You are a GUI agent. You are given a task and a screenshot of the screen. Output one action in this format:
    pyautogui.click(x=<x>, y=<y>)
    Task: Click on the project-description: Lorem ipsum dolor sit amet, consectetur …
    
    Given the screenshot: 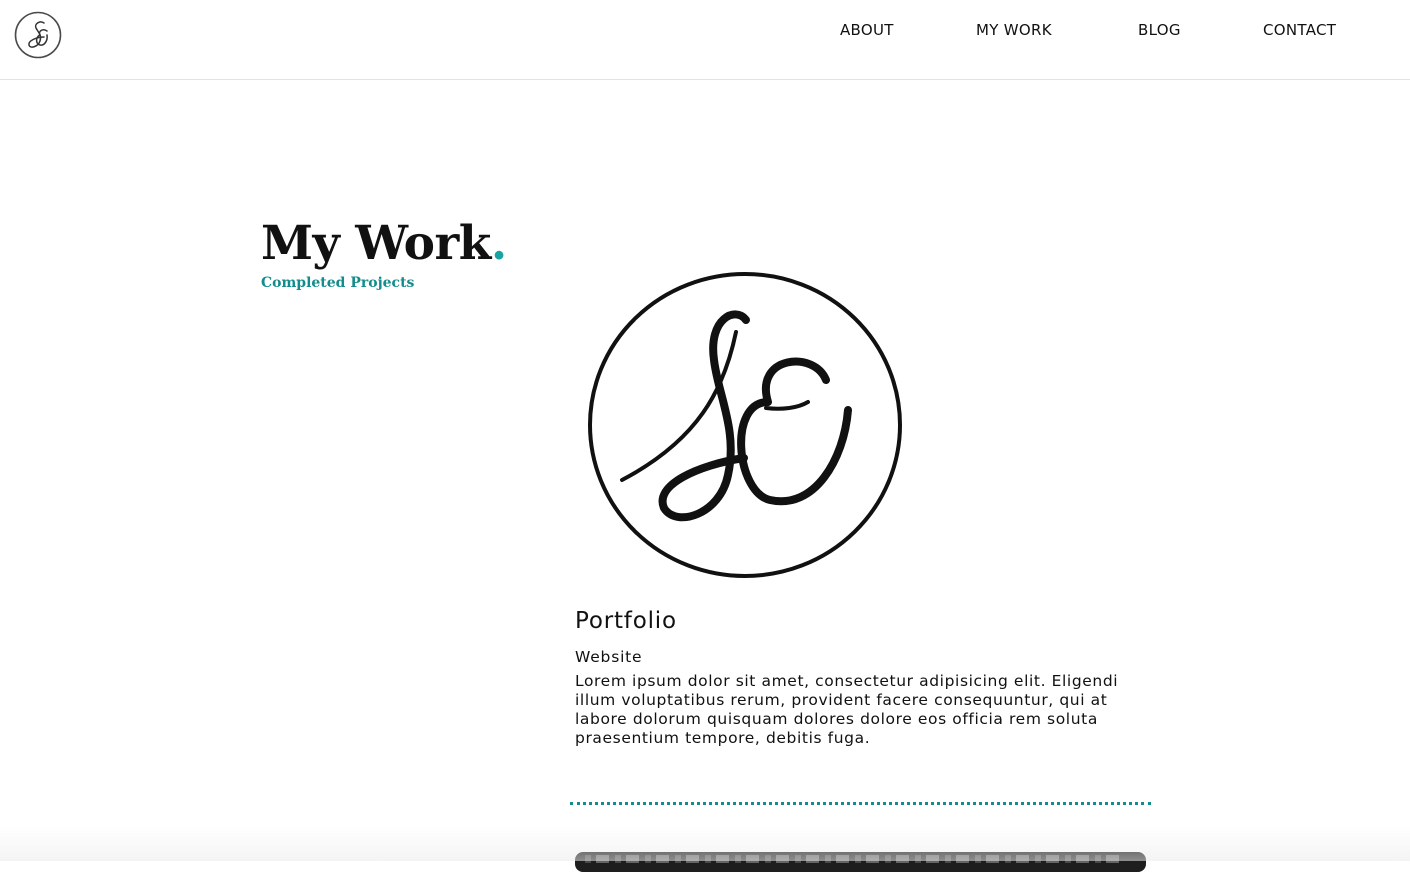 What is the action you would take?
    pyautogui.click(x=847, y=709)
    